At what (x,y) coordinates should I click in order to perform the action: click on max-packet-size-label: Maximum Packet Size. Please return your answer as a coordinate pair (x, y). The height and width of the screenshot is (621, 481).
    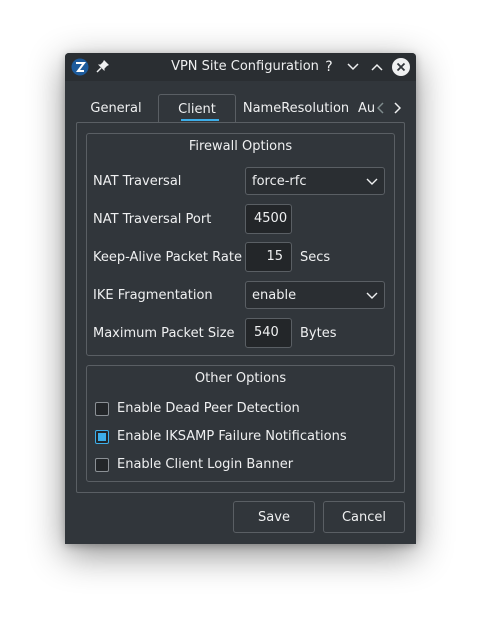
    Looking at the image, I should click on (164, 333).